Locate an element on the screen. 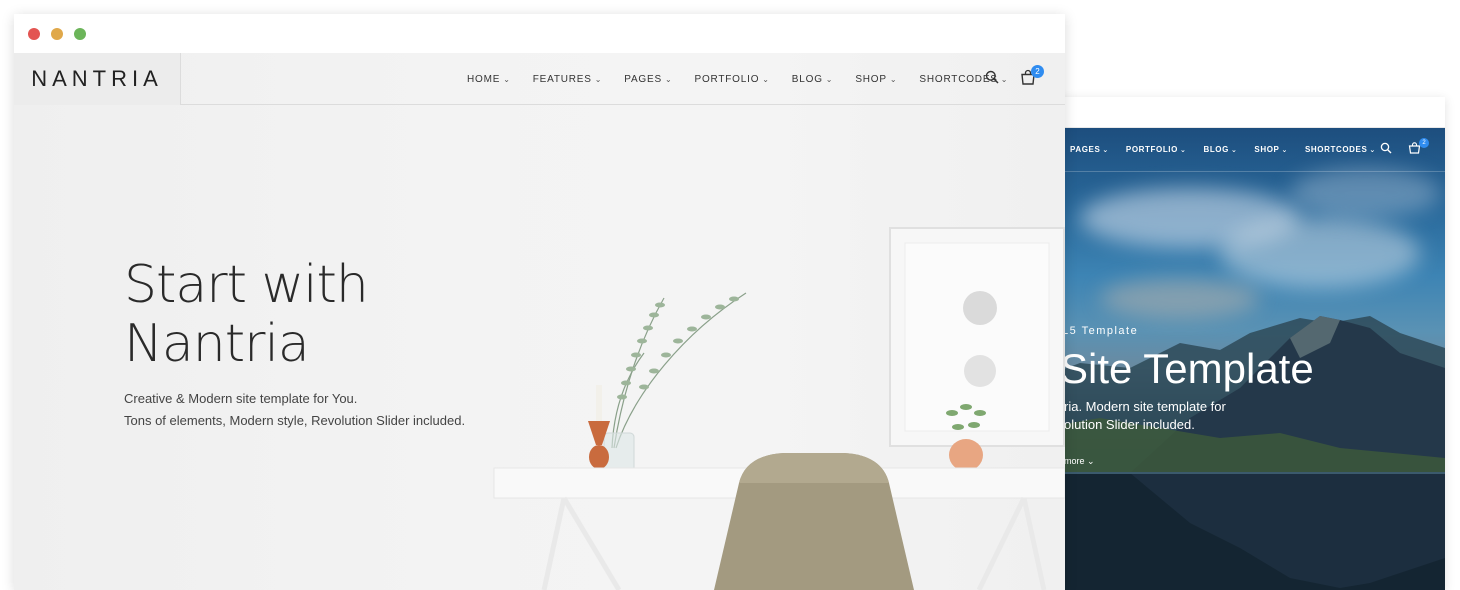 This screenshot has height=590, width=1460. site-logo: NANTRIA is located at coordinates (97, 78).